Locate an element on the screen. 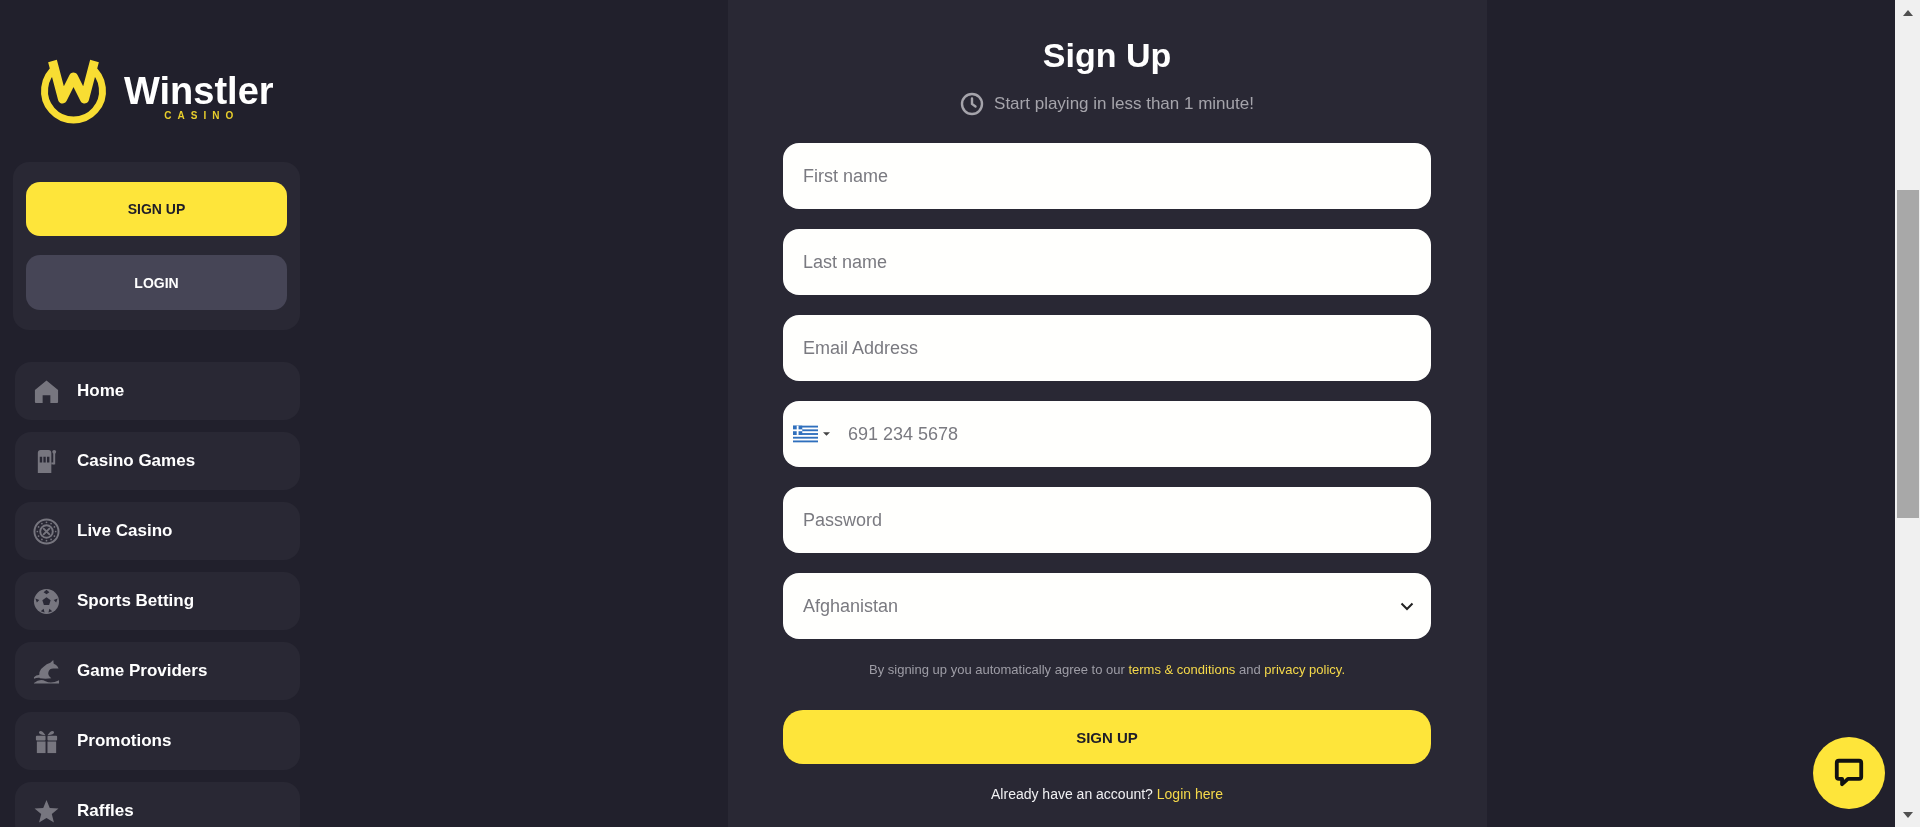 This screenshot has width=1920, height=827. terms-link: terms & conditions is located at coordinates (1182, 669).